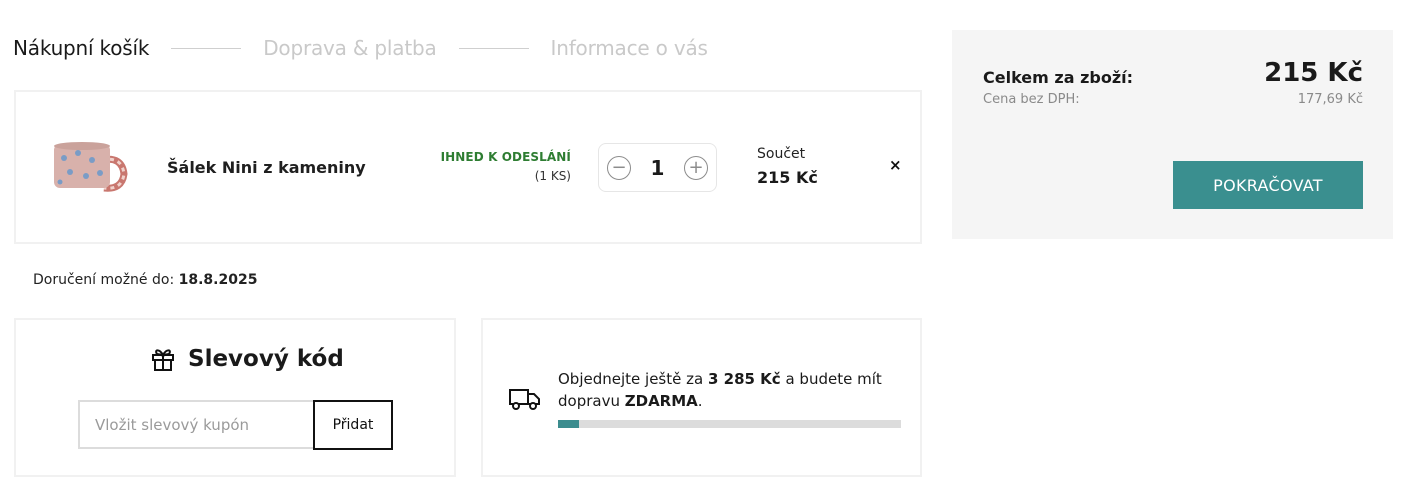 This screenshot has width=1413, height=498. Describe the element at coordinates (1268, 185) in the screenshot. I see `continue-button: POKRAČOVAT` at that location.